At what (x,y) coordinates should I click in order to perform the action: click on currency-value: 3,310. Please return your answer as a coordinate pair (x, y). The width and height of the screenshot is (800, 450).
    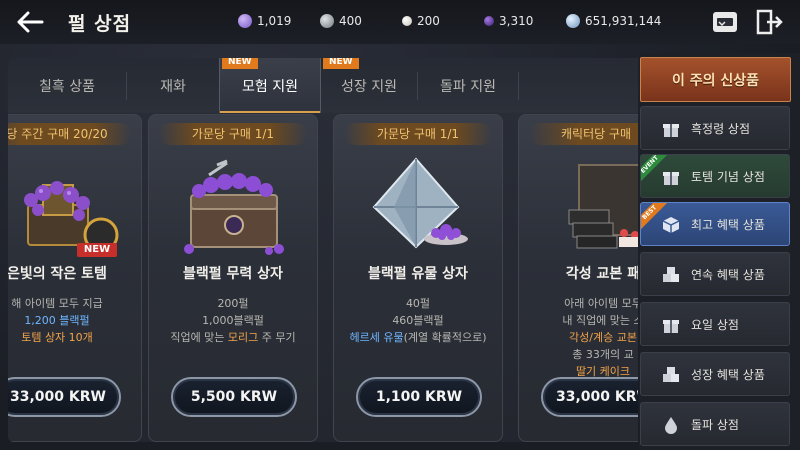
    Looking at the image, I should click on (516, 21).